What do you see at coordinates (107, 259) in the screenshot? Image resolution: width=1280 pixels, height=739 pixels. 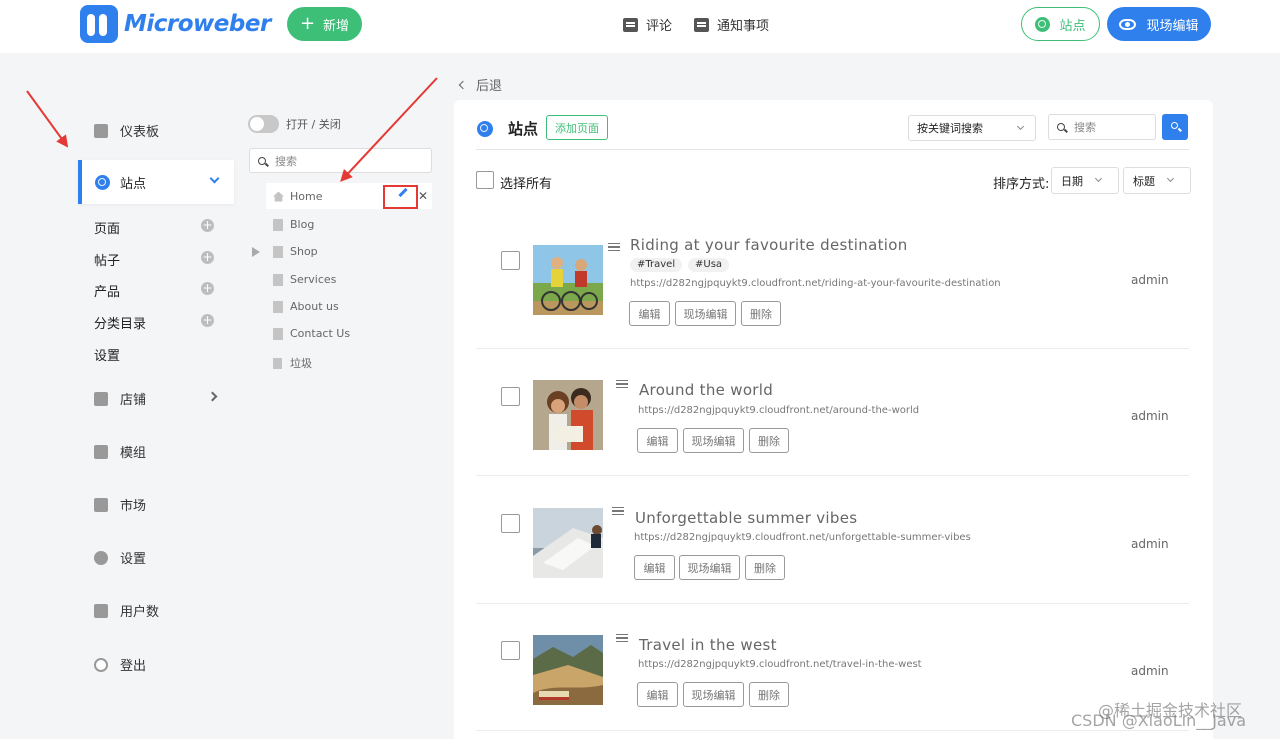 I see `sidebar-sub-posts: 帖子` at bounding box center [107, 259].